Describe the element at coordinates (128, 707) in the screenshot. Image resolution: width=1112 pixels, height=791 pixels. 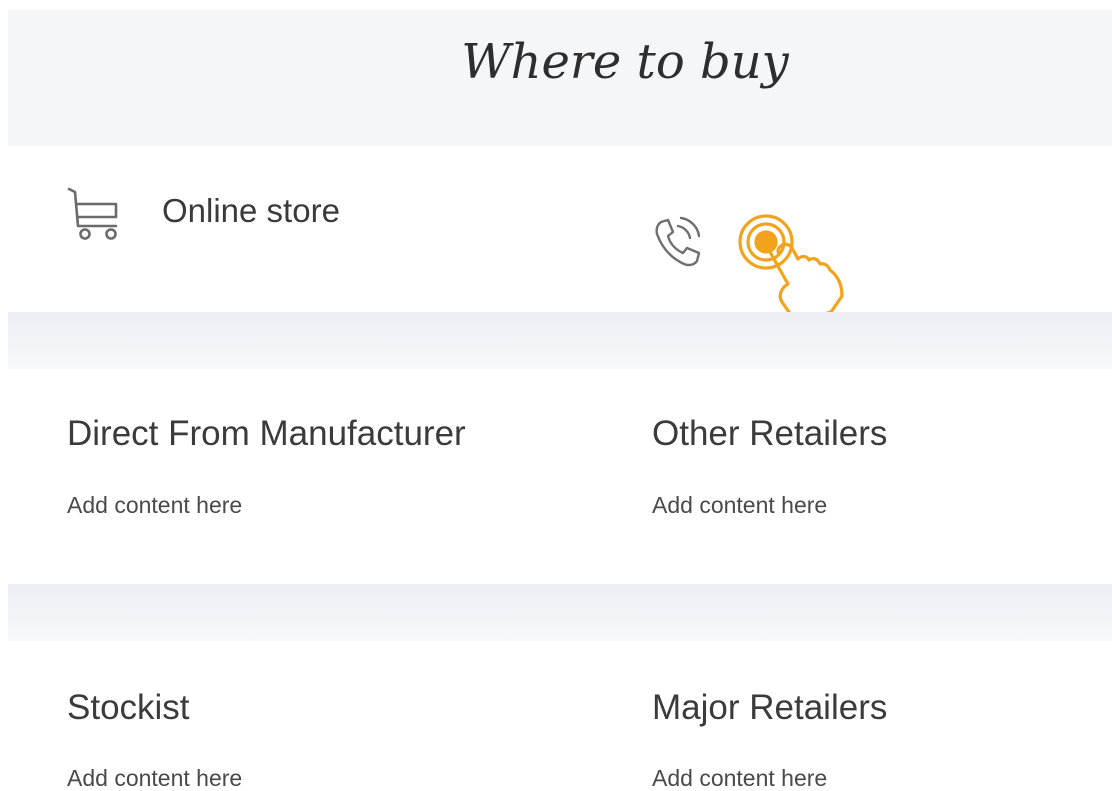
I see `section-title-stockist: Stockist` at that location.